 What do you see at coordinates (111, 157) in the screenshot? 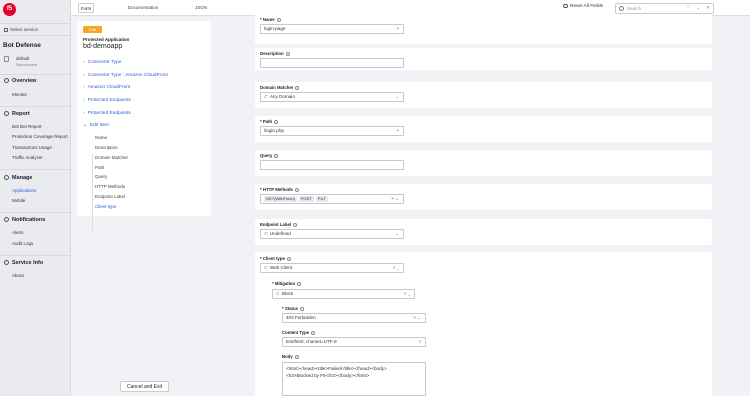
I see `subnav-domain-matcher: Domain Matcher` at bounding box center [111, 157].